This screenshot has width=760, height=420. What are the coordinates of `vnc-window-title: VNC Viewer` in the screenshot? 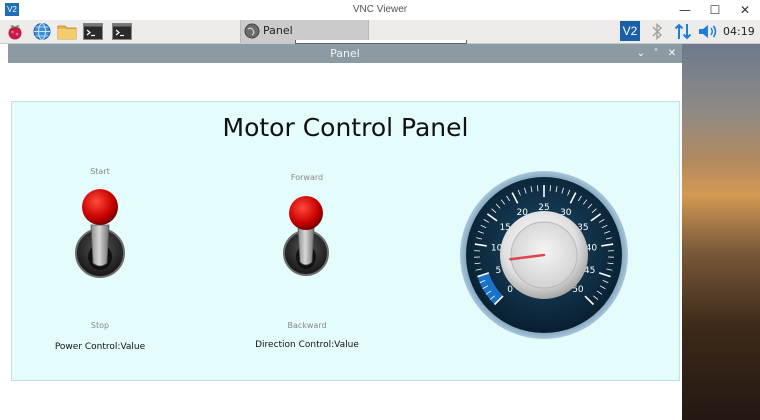 It's located at (380, 9).